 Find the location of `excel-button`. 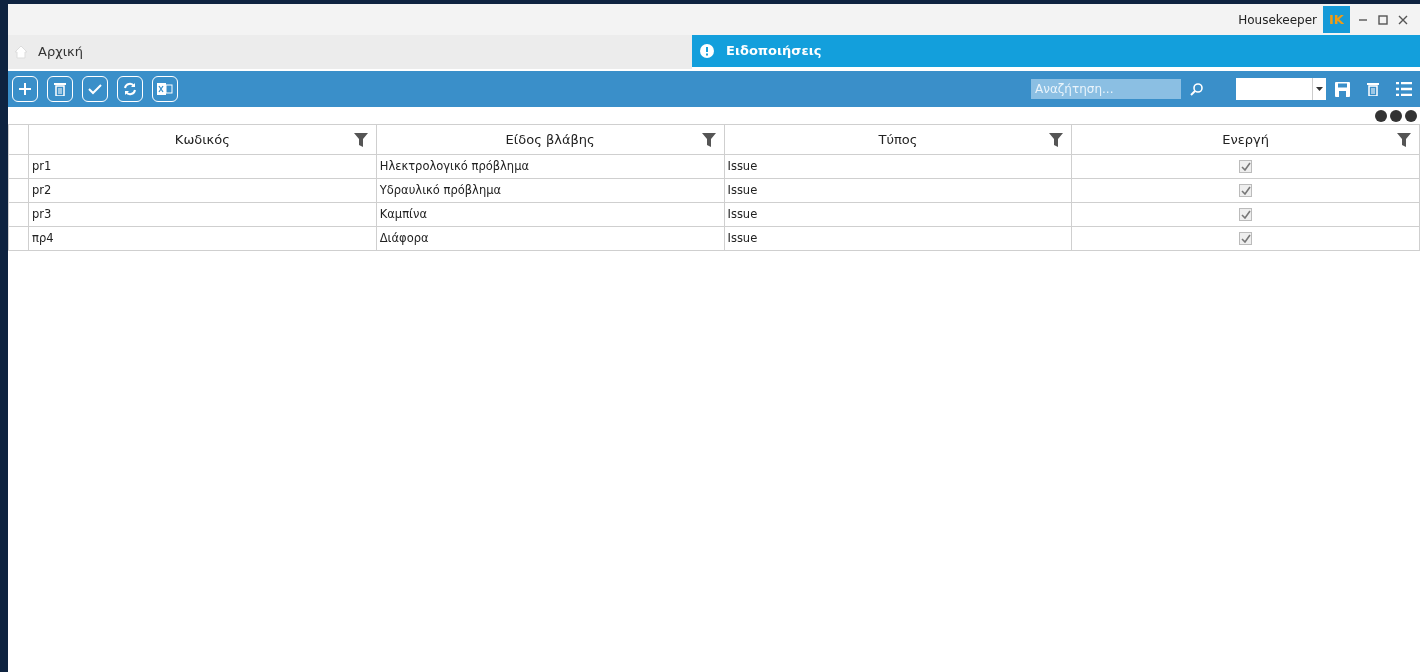

excel-button is located at coordinates (165, 89).